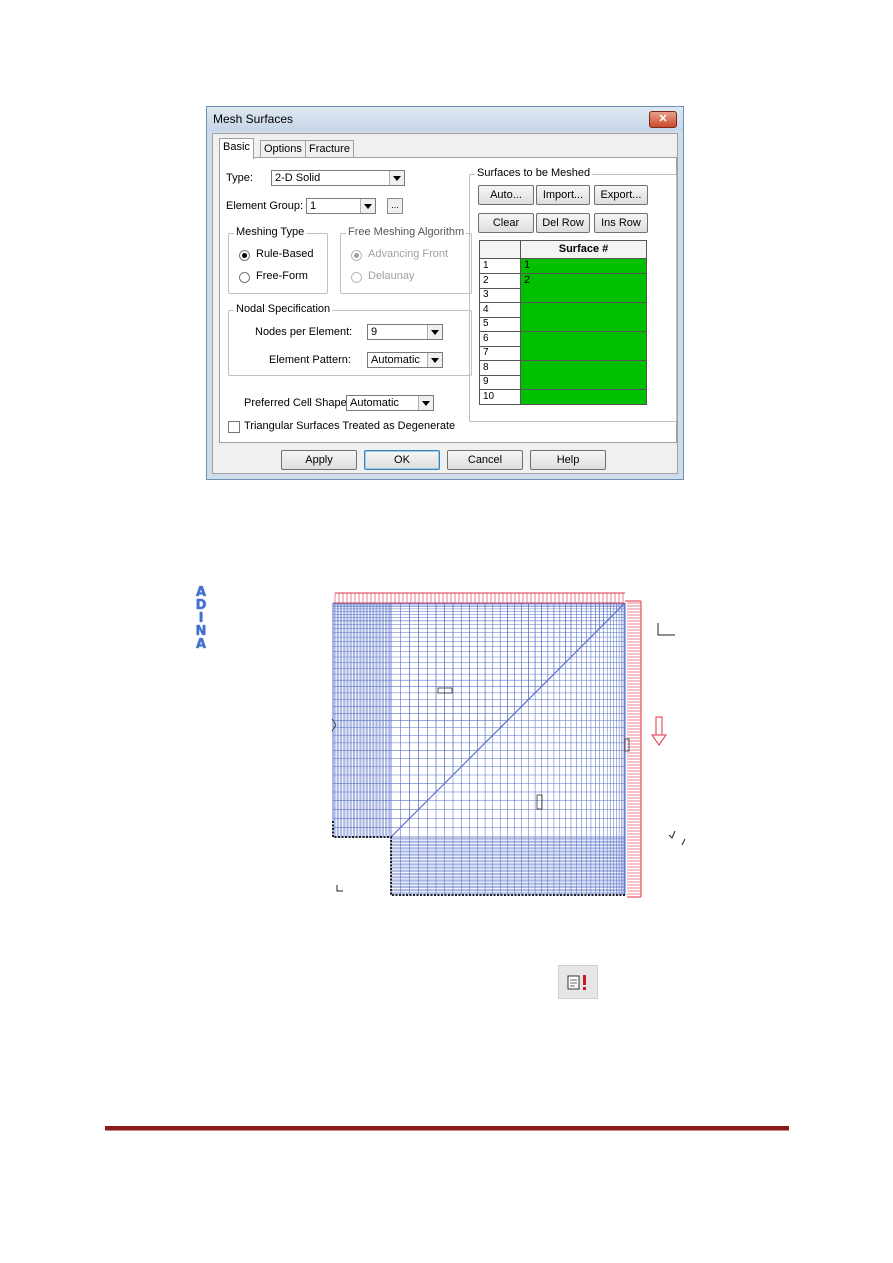 This screenshot has height=1263, width=893. I want to click on element-pattern-select: Automatic, so click(405, 360).